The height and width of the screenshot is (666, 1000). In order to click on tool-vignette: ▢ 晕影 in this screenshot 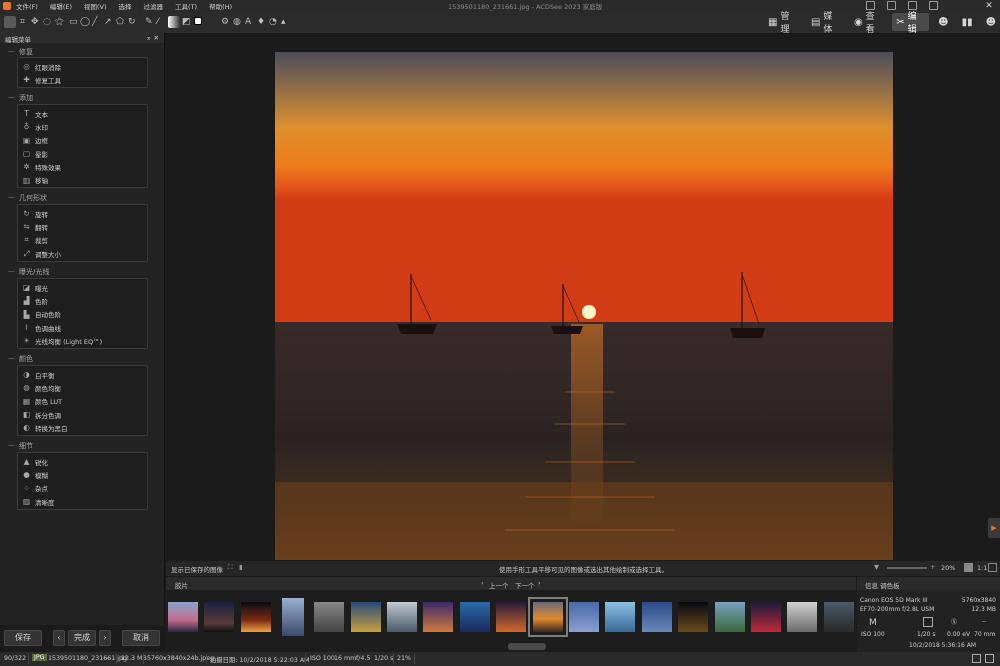, I will do `click(82, 153)`.